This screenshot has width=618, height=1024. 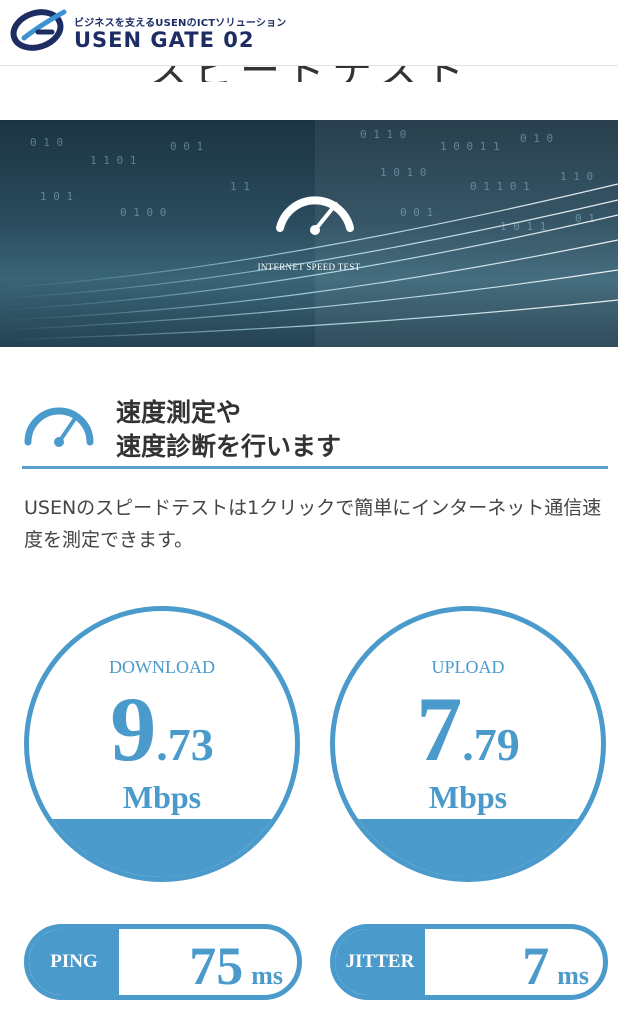 I want to click on ping-value: 75 ms, so click(x=236, y=962).